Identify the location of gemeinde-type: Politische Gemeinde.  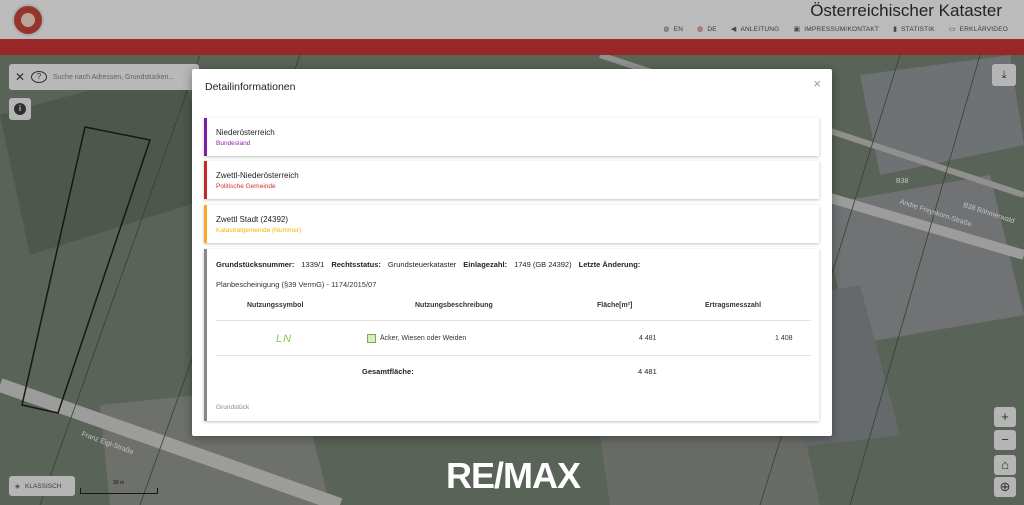
(246, 186).